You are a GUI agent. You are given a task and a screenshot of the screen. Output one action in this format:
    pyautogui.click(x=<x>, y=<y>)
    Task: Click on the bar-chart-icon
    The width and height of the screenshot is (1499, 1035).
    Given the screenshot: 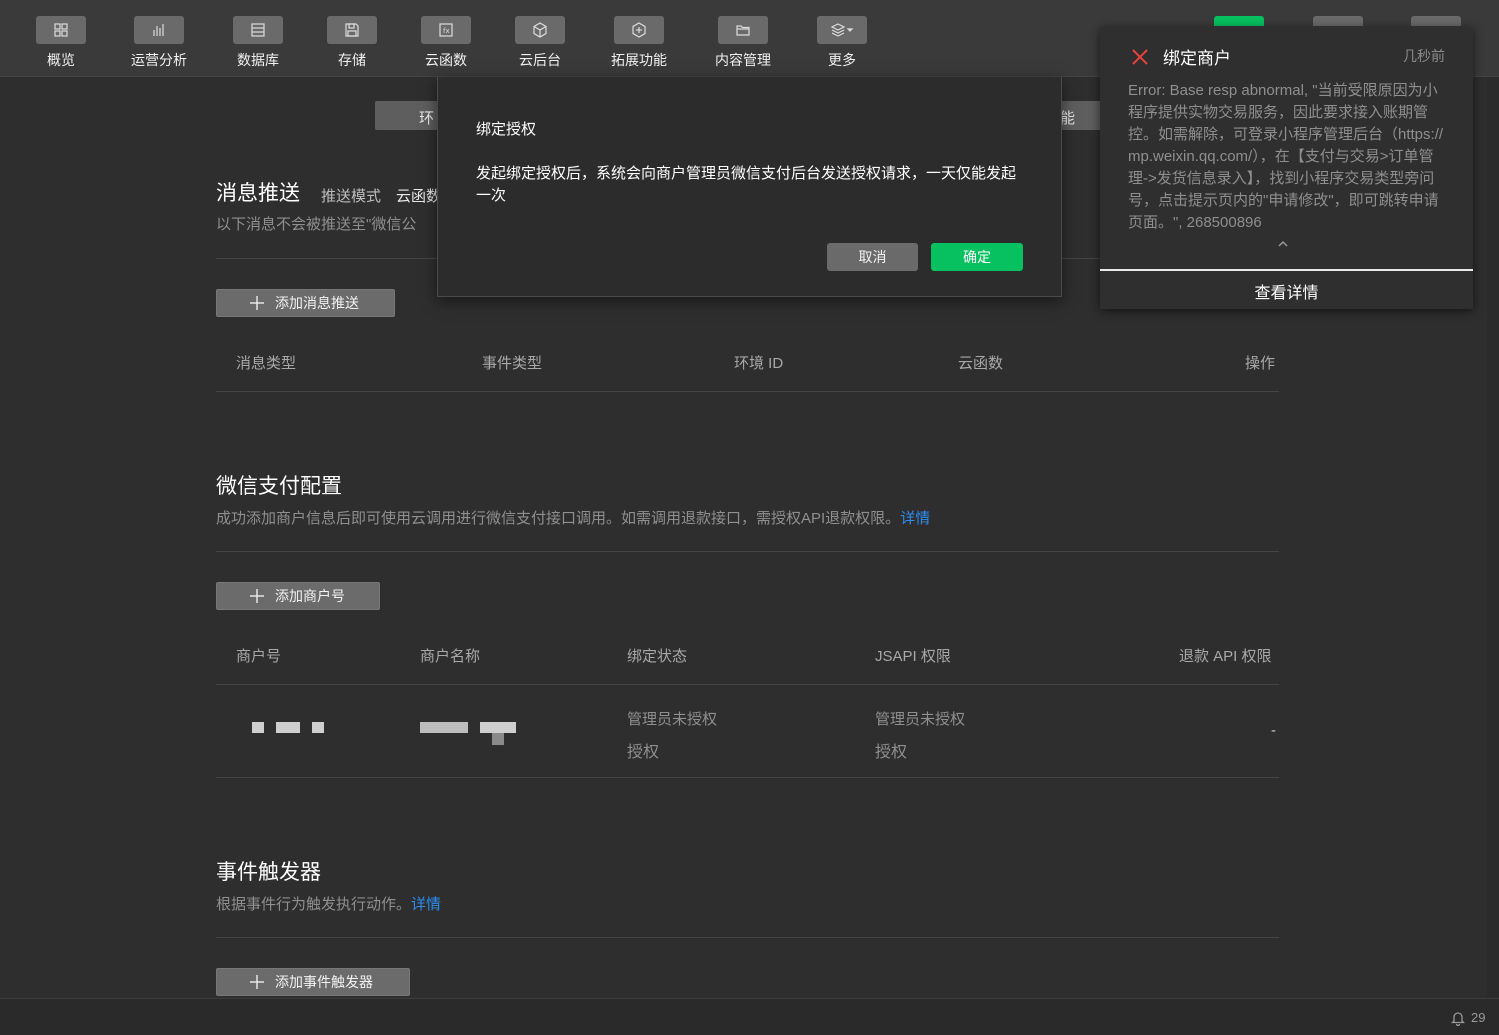 What is the action you would take?
    pyautogui.click(x=158, y=30)
    